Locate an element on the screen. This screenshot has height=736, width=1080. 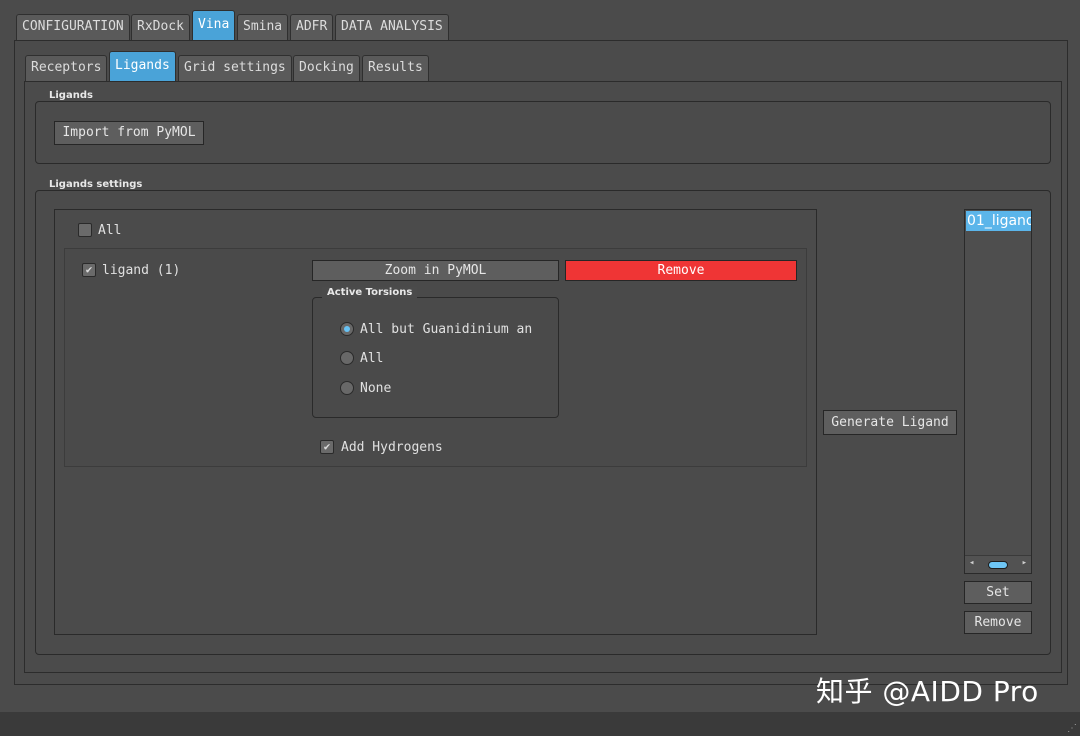
horizontal-scrollbar: ◂ ▸ is located at coordinates (998, 564).